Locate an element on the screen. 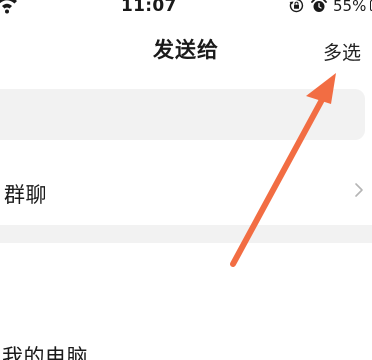 The width and height of the screenshot is (372, 360). my-computer-label: 我的电脑 is located at coordinates (45, 352).